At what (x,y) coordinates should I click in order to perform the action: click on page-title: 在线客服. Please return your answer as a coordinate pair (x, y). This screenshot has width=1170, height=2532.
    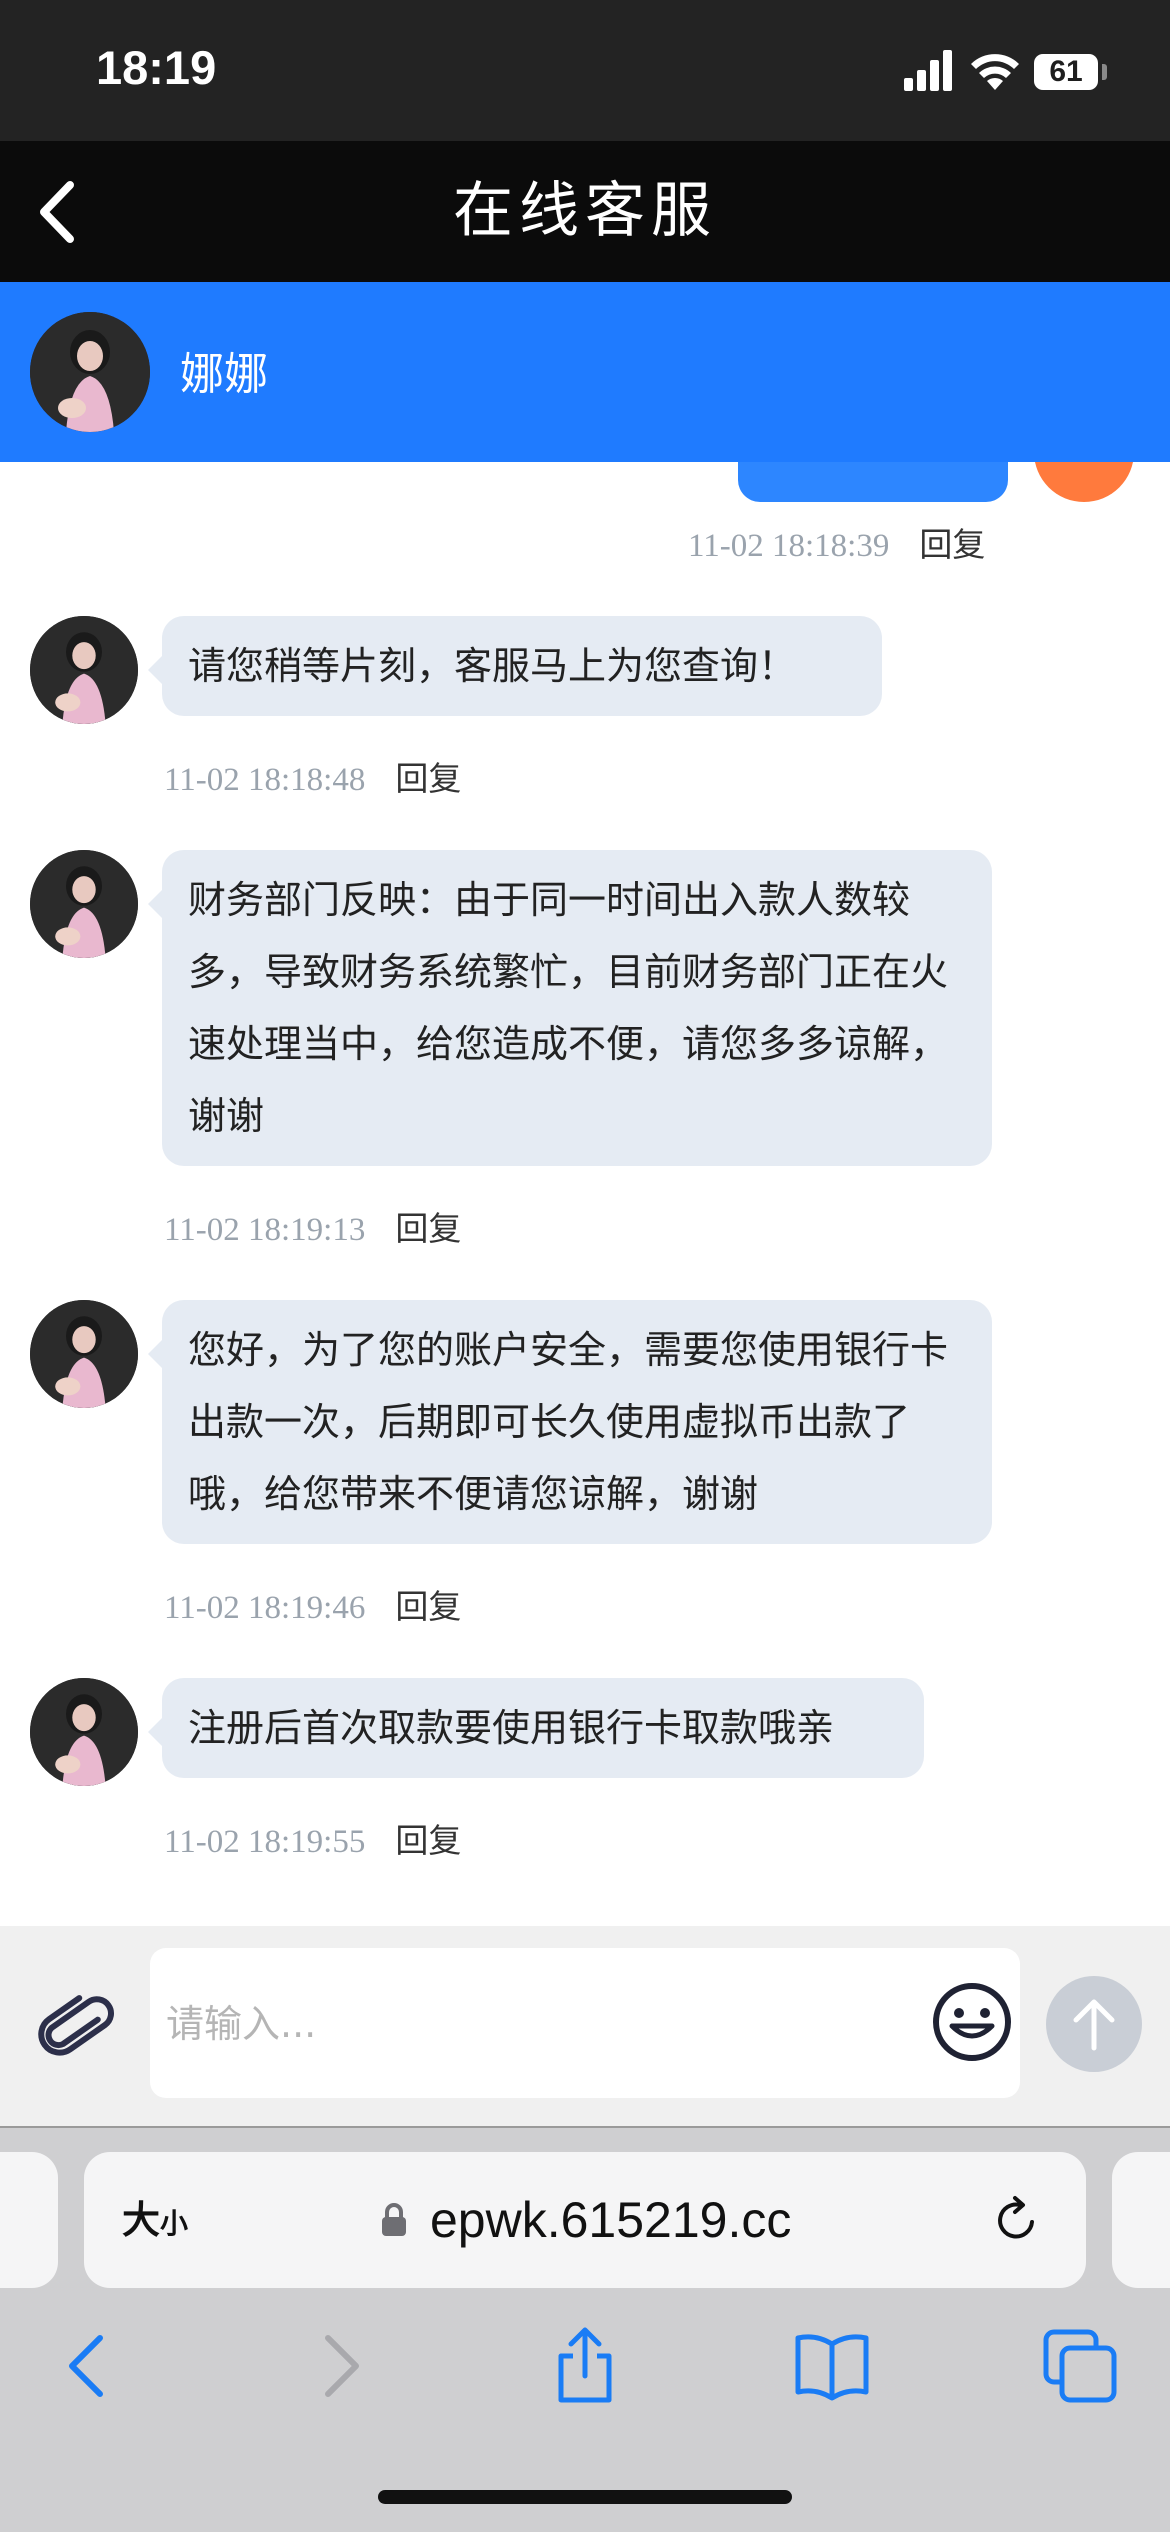
    Looking at the image, I should click on (585, 211).